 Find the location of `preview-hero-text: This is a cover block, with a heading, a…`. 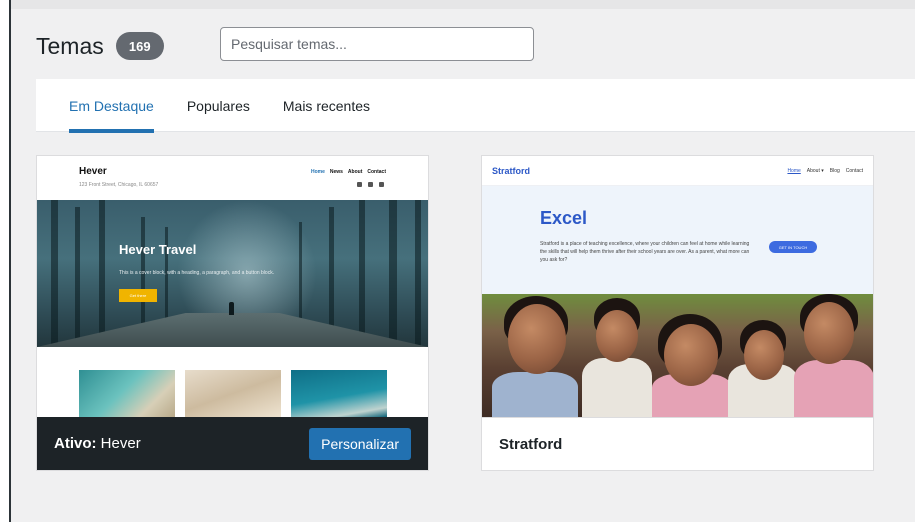

preview-hero-text: This is a cover block, with a heading, a… is located at coordinates (197, 273).